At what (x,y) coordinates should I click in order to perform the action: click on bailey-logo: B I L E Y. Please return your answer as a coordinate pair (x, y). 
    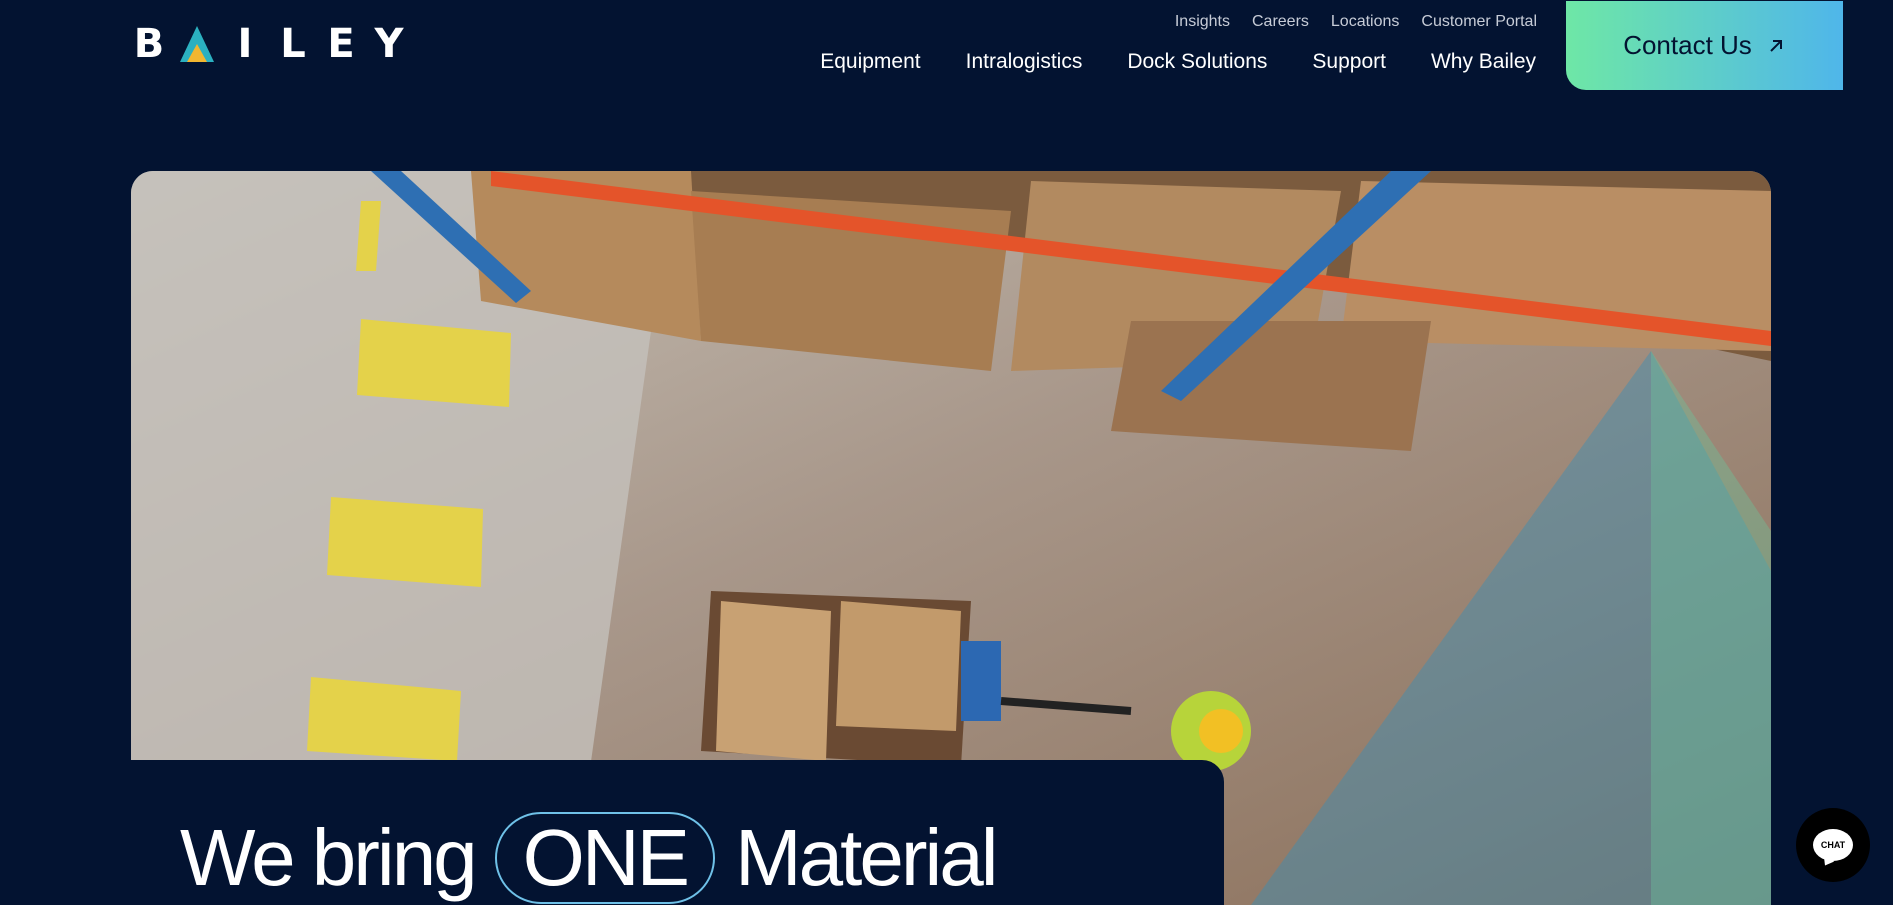
    Looking at the image, I should click on (274, 44).